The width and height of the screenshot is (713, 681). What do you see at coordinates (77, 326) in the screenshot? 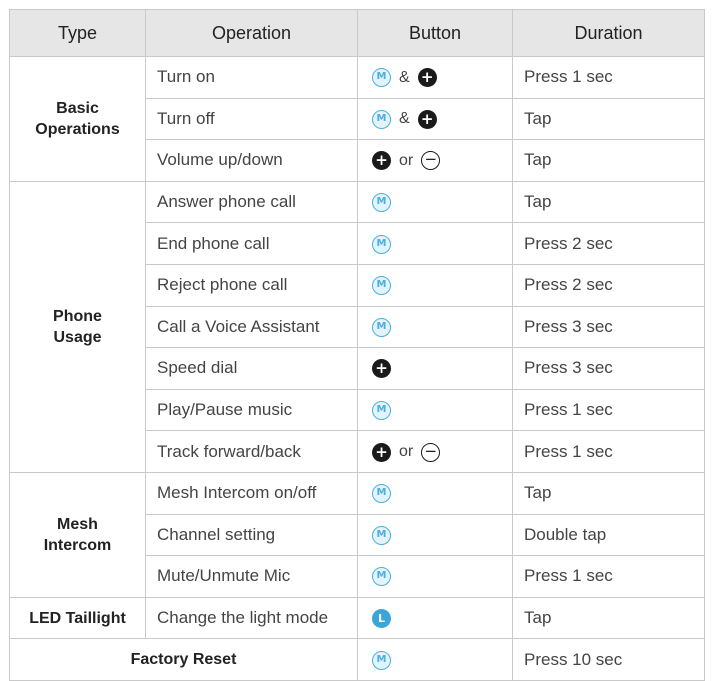
I see `group-phone-usage: Phone Usage` at bounding box center [77, 326].